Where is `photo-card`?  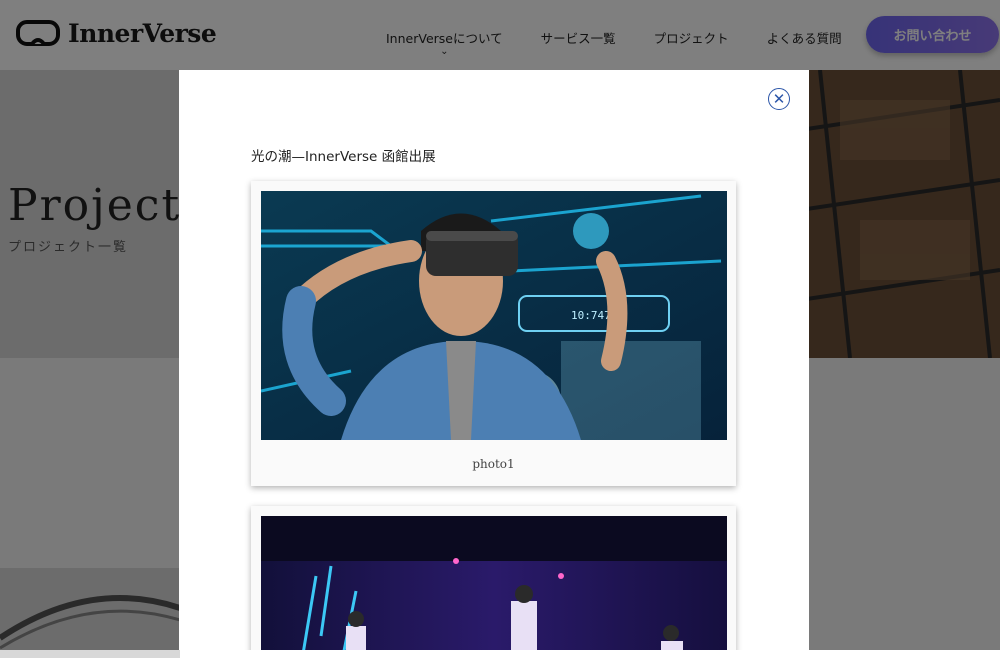
photo-card is located at coordinates (493, 578).